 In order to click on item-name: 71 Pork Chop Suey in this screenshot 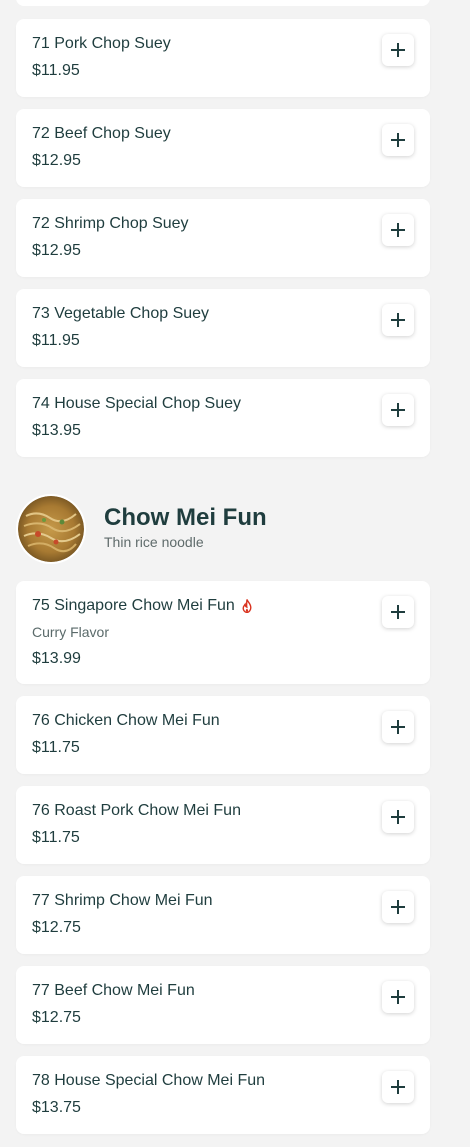, I will do `click(101, 43)`.